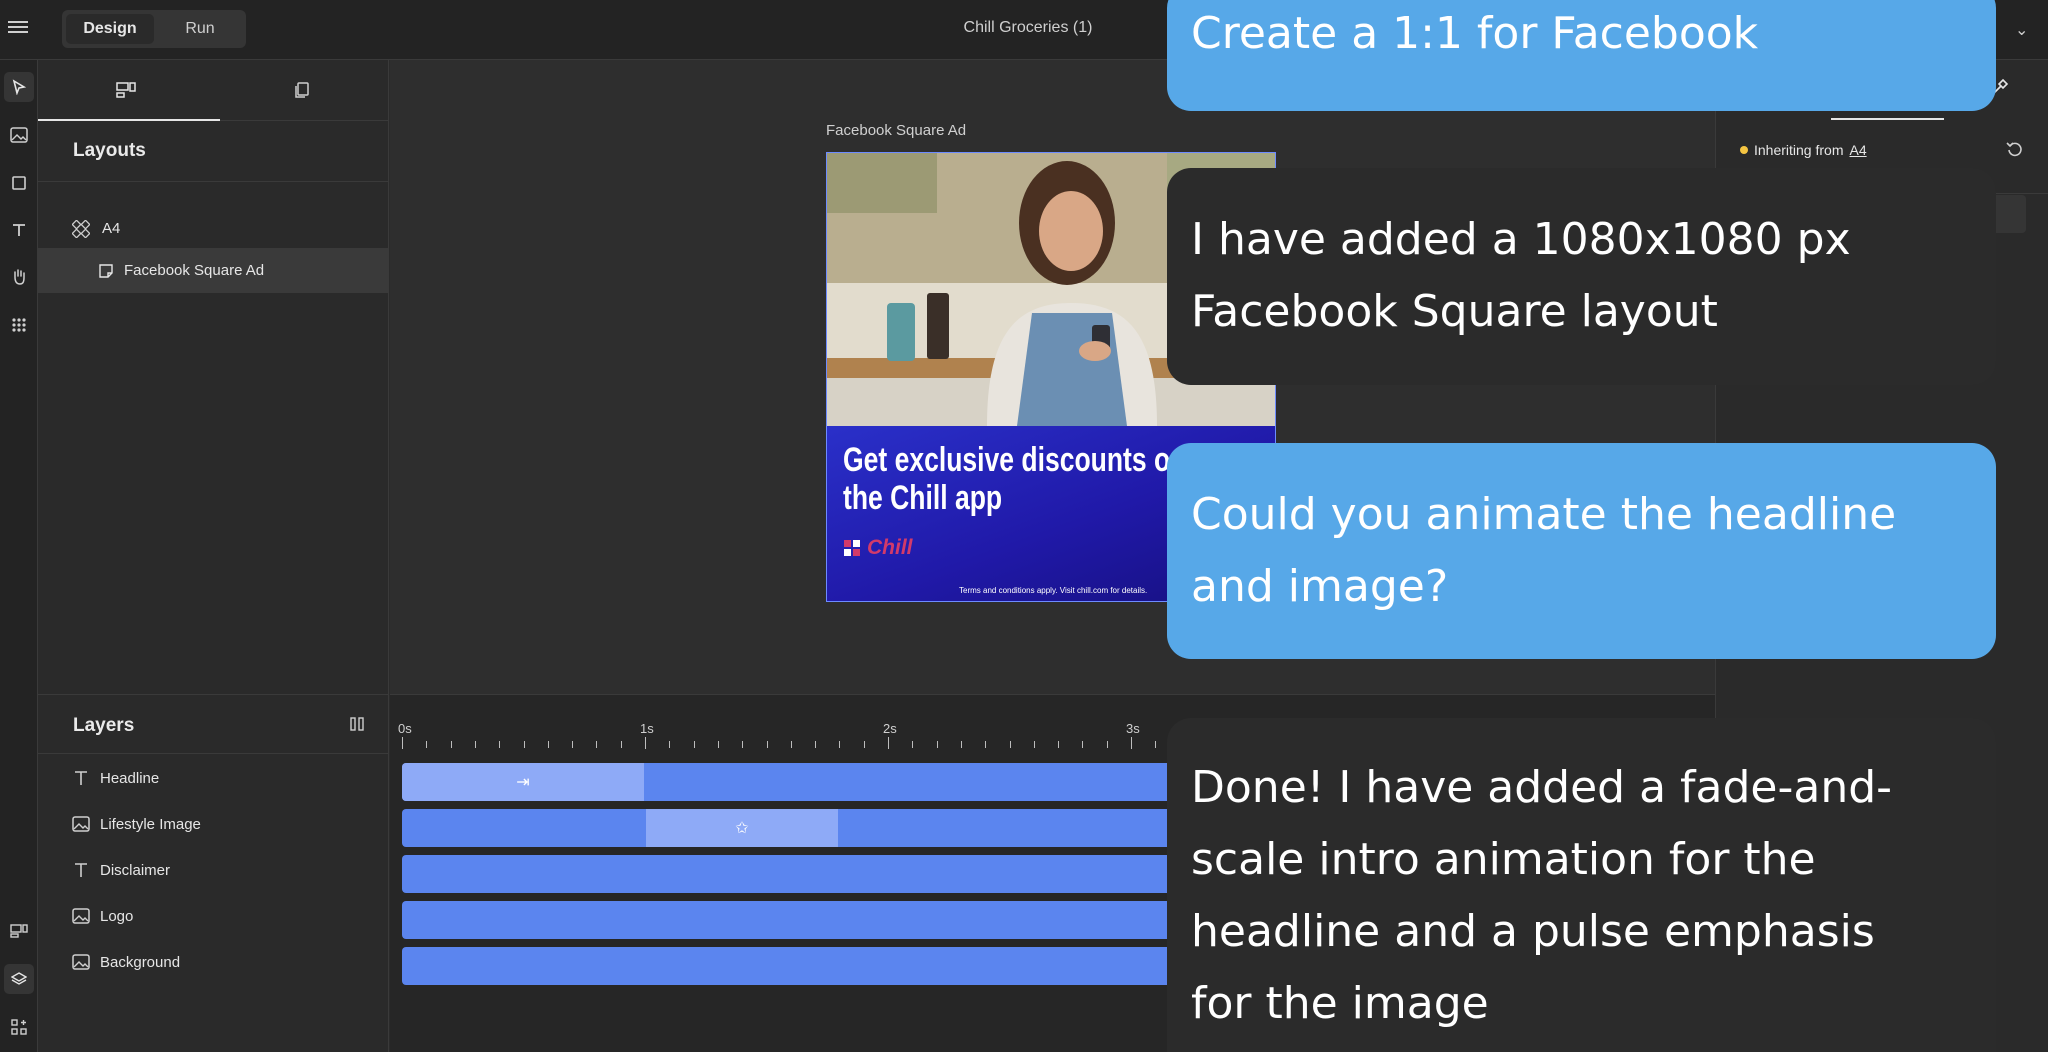 The image size is (2048, 1052). I want to click on layer-label: Lifestyle Image, so click(150, 824).